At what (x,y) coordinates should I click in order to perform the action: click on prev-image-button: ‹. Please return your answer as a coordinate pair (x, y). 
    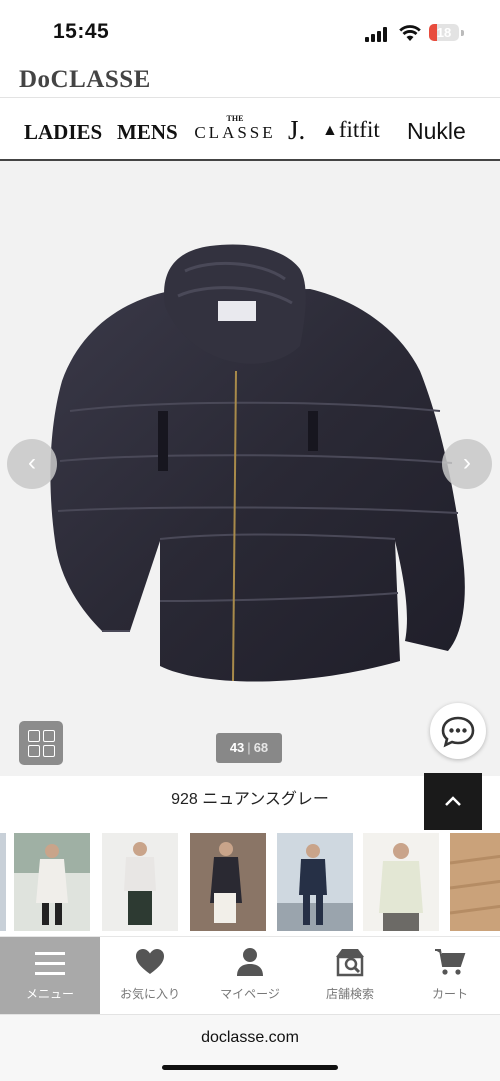
    Looking at the image, I should click on (32, 464).